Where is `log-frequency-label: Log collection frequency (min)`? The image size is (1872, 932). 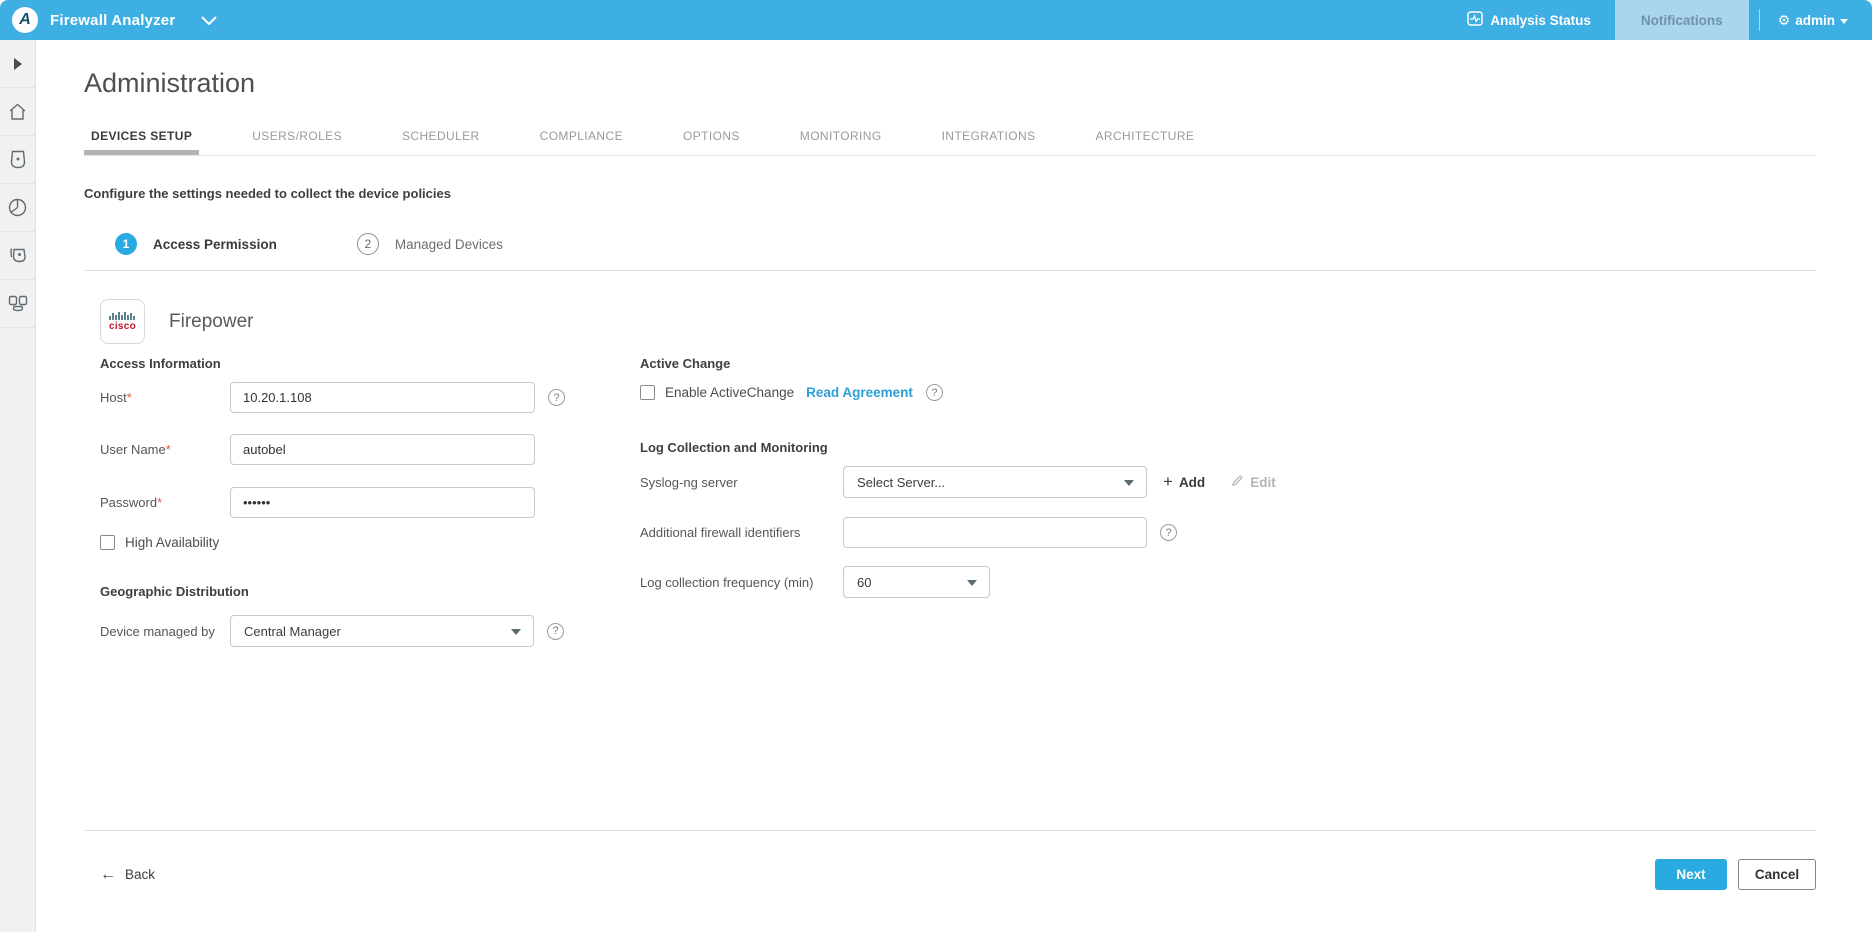
log-frequency-label: Log collection frequency (min) is located at coordinates (727, 582).